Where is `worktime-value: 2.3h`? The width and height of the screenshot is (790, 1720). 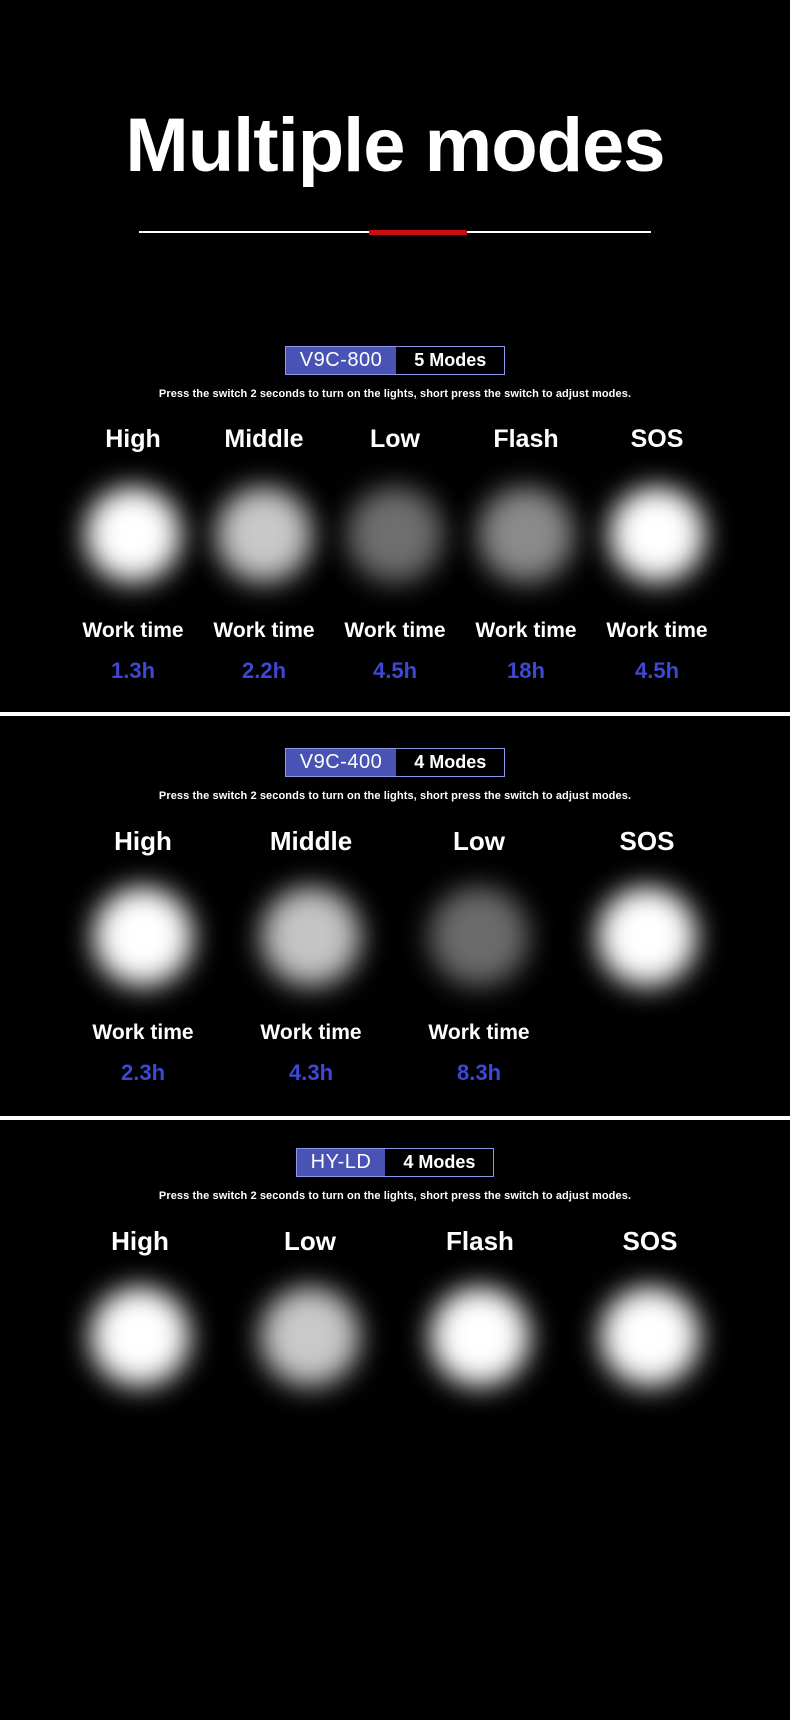
worktime-value: 2.3h is located at coordinates (143, 1072).